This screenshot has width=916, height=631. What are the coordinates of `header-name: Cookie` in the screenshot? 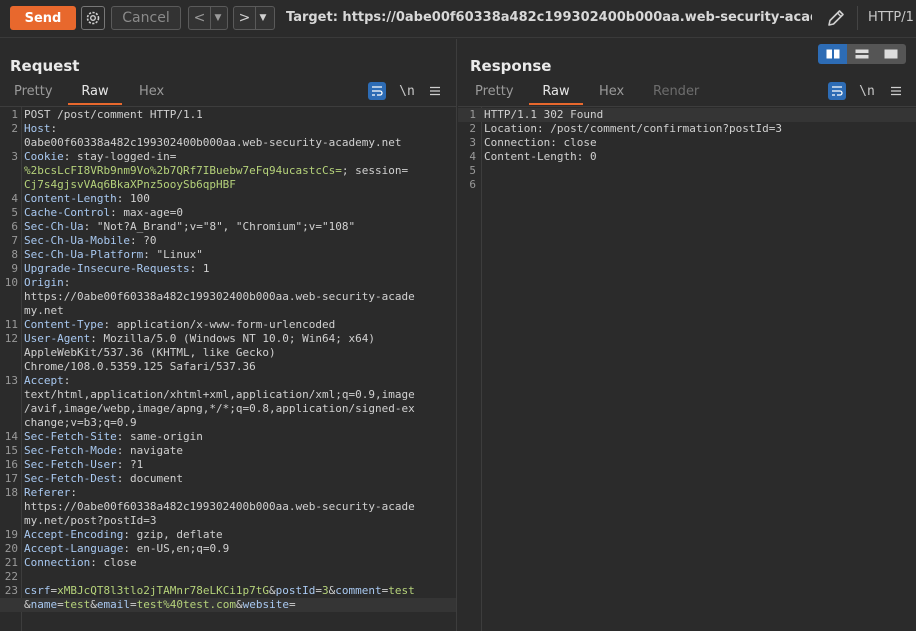 It's located at (44, 156).